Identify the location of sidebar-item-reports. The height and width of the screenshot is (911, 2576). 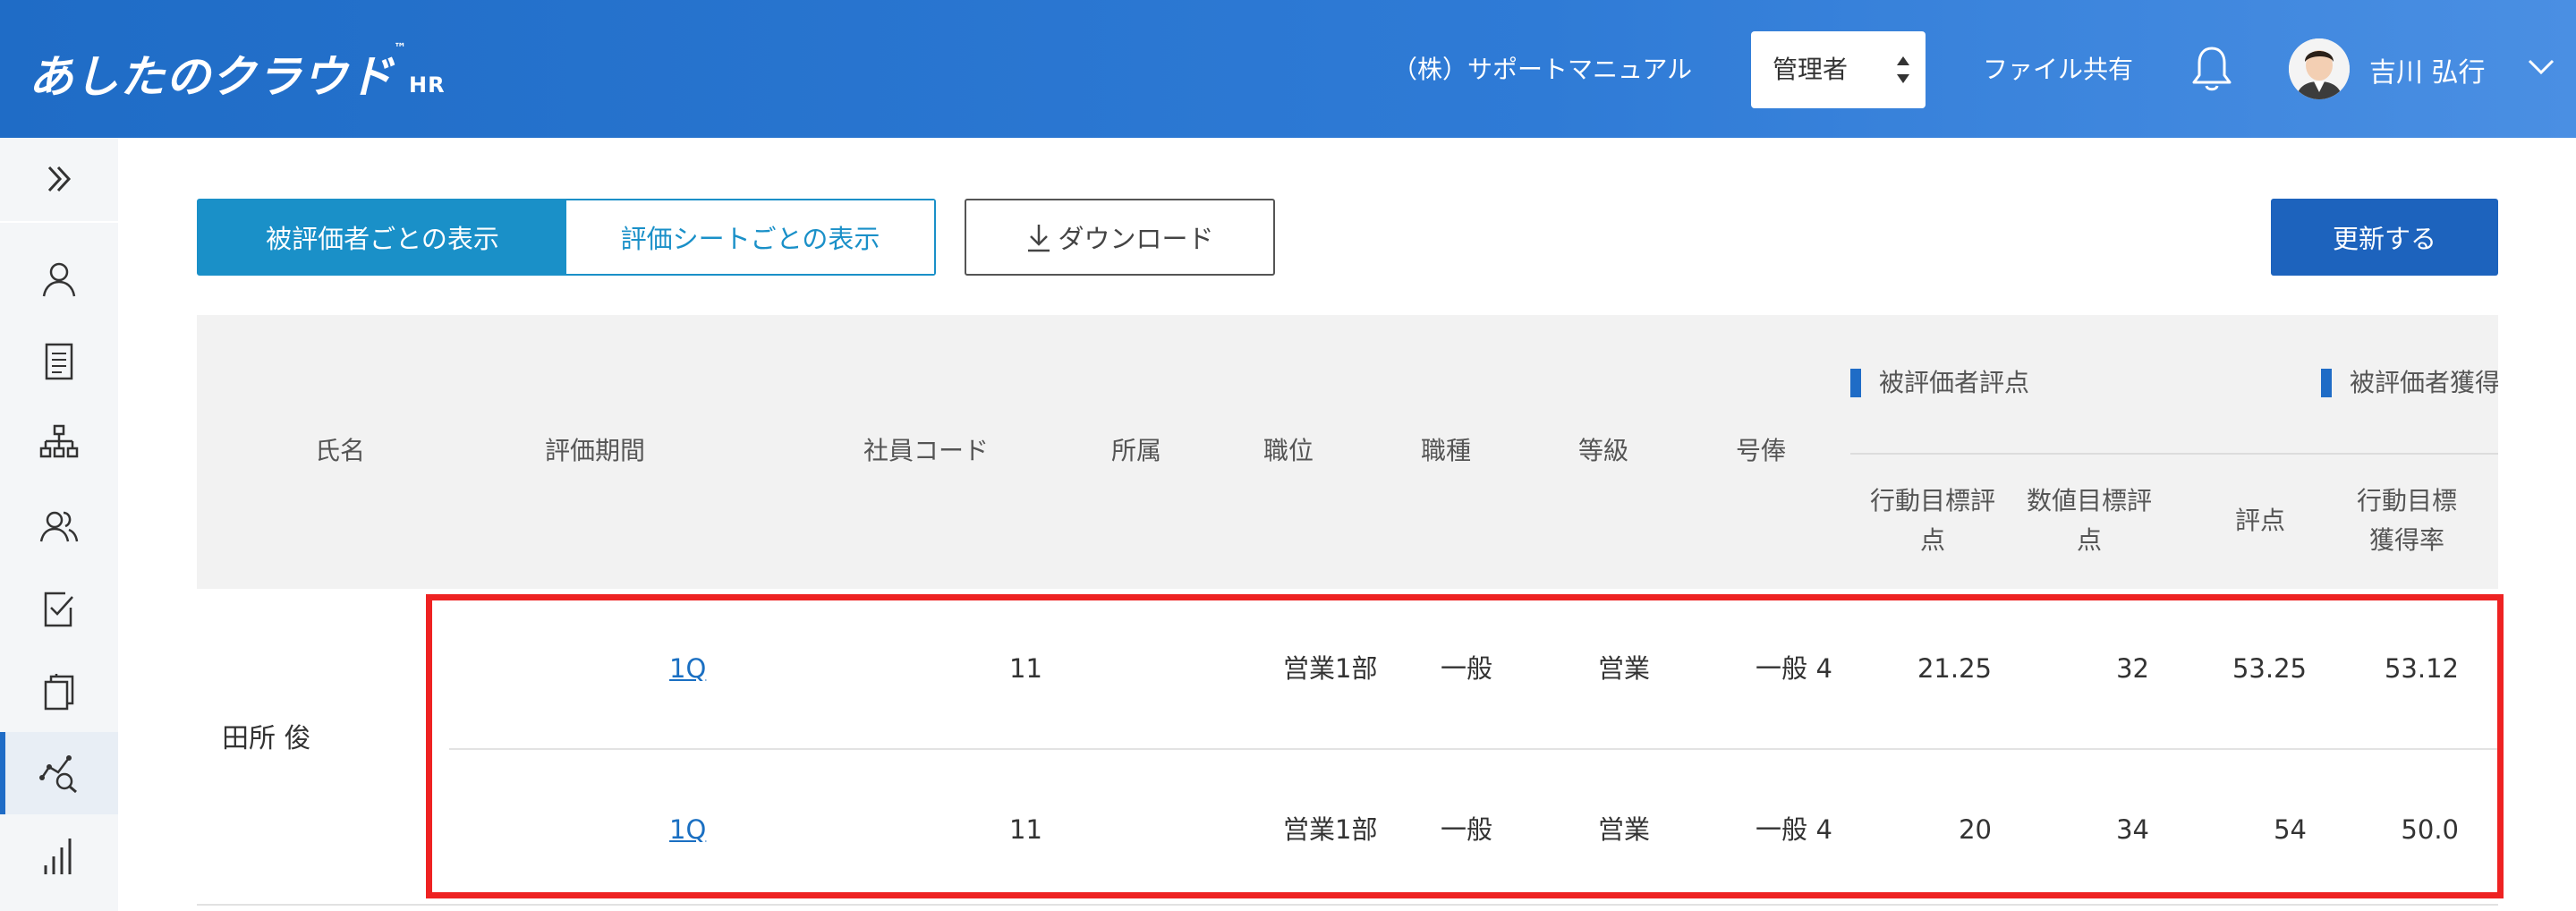
(59, 855).